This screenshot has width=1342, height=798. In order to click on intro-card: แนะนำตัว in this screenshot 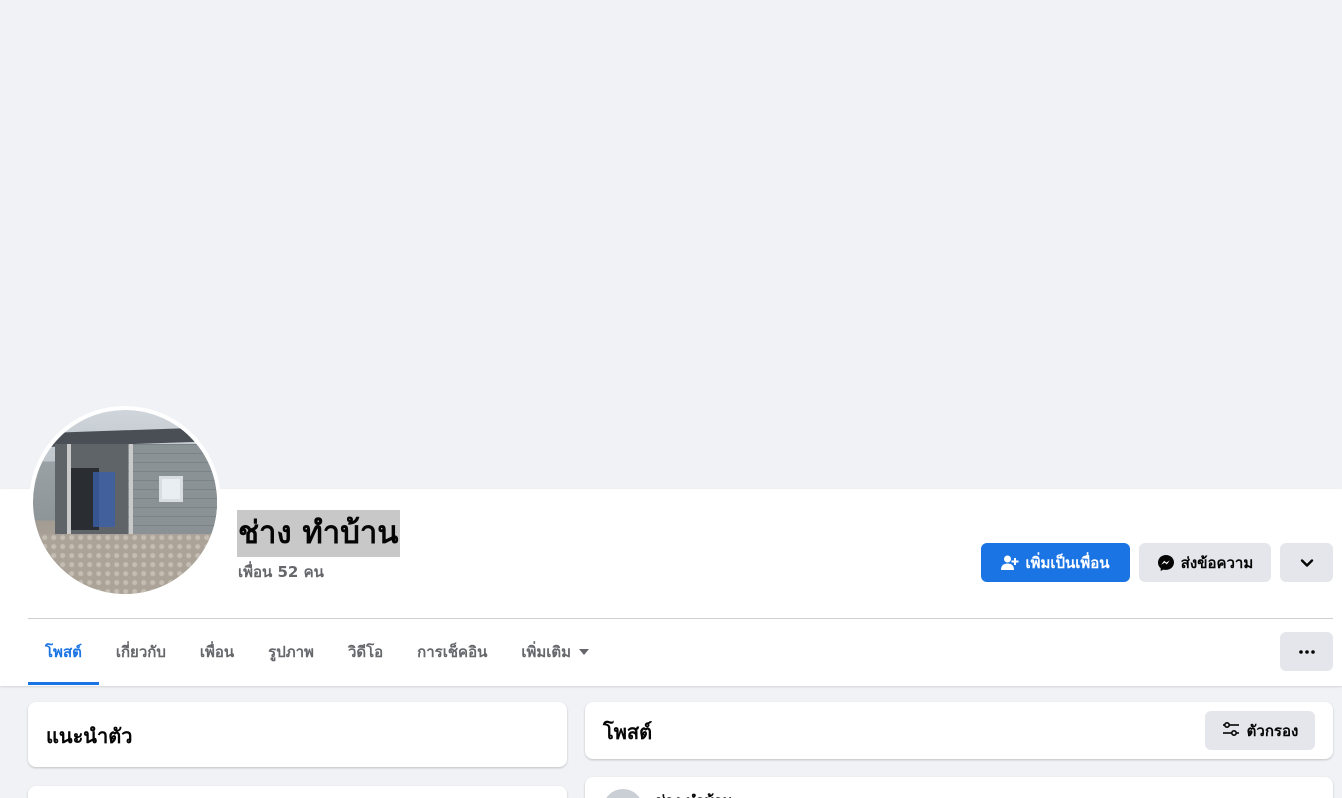, I will do `click(297, 734)`.